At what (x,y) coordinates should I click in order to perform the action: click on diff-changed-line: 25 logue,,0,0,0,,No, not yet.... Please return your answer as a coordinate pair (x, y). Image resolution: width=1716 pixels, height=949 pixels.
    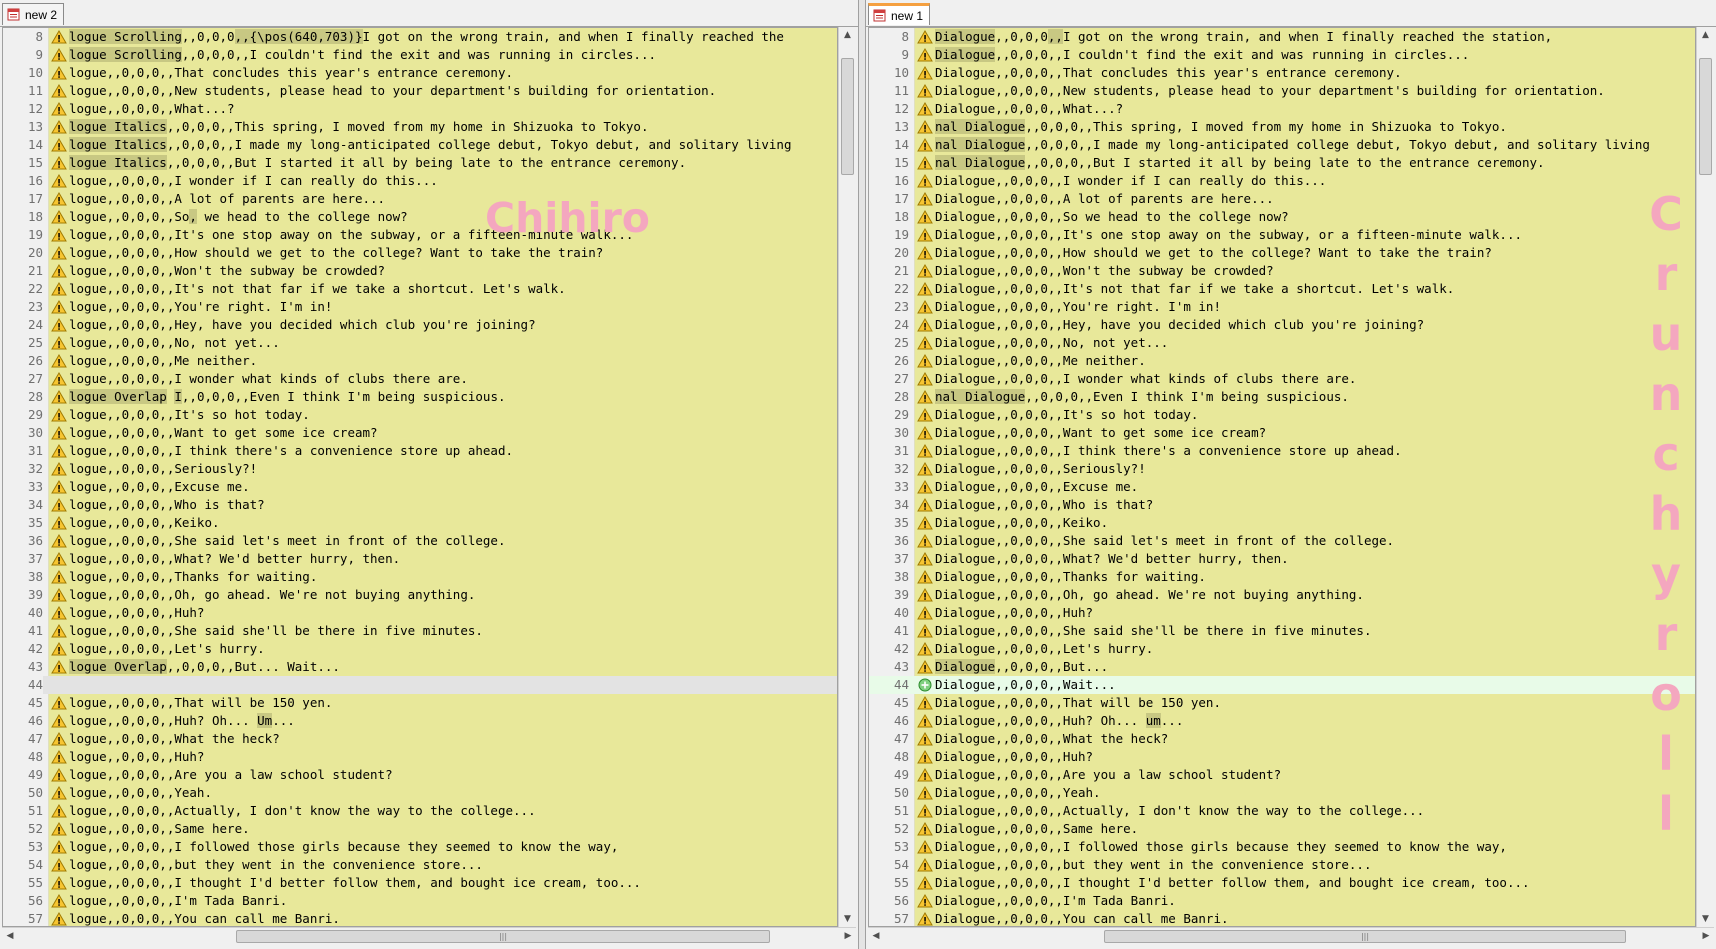
    Looking at the image, I should click on (420, 343).